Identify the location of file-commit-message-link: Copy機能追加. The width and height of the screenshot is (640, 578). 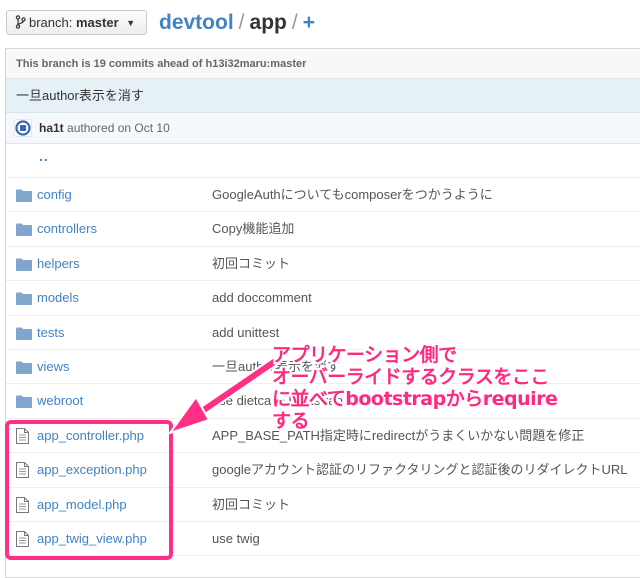
(253, 229).